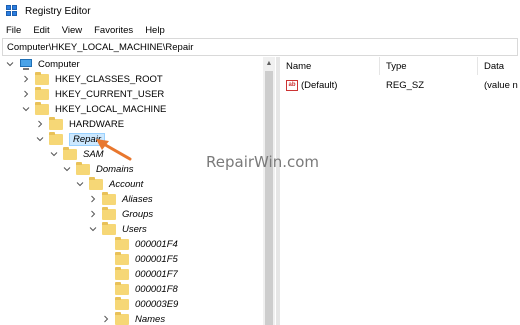 This screenshot has width=520, height=325. Describe the element at coordinates (319, 85) in the screenshot. I see `value-name: (Default)` at that location.